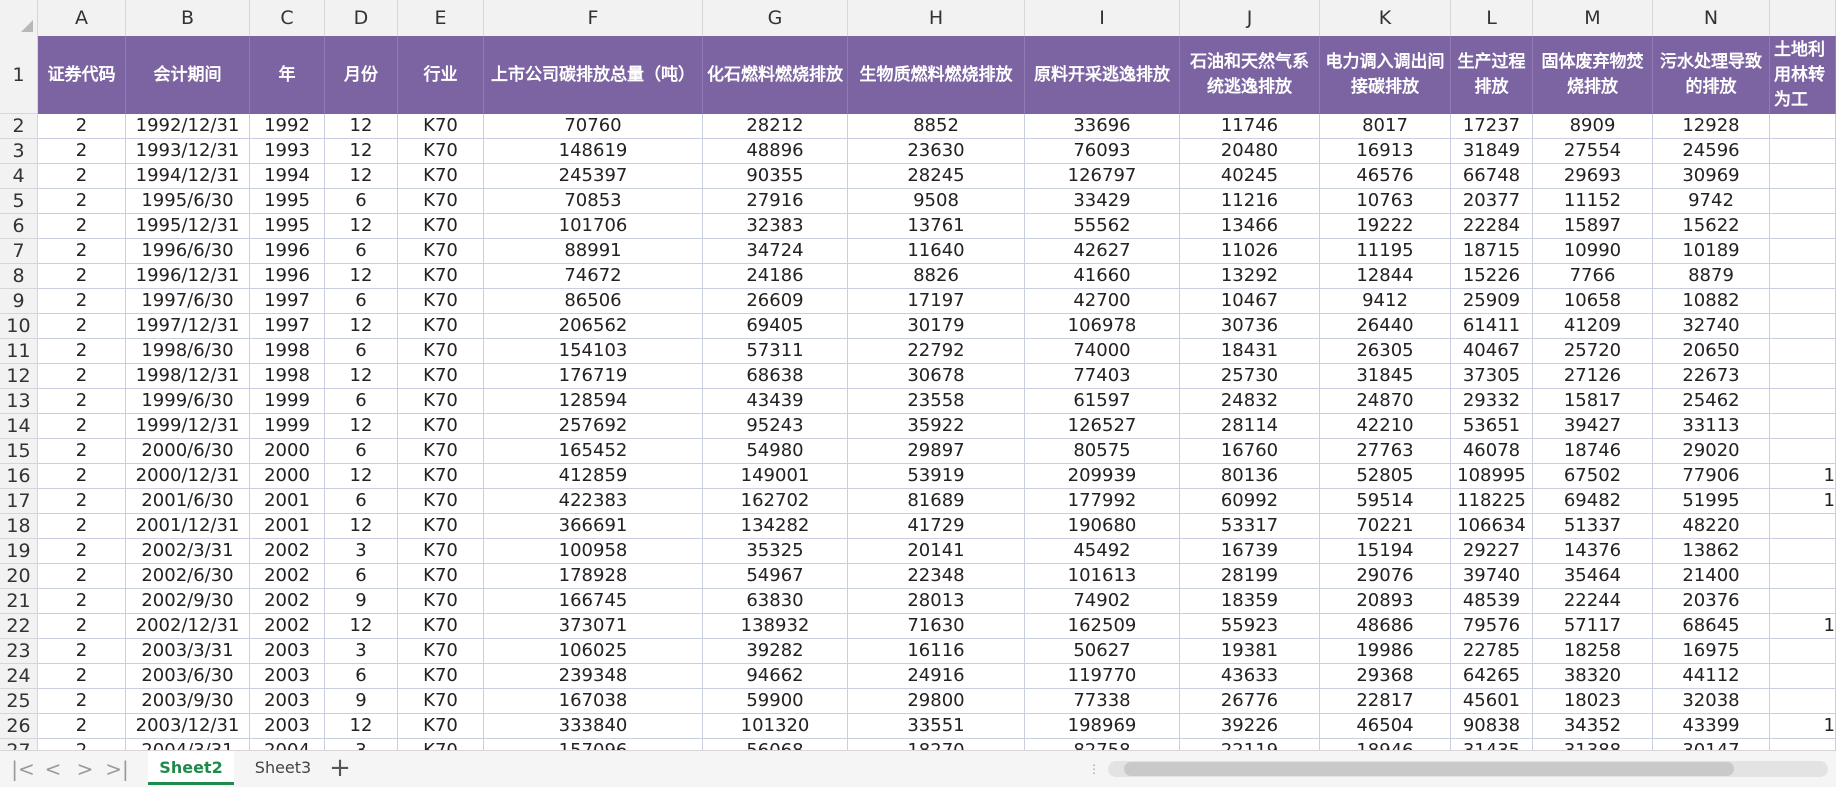 The image size is (1836, 787). I want to click on table-cell: 25462, so click(1711, 401).